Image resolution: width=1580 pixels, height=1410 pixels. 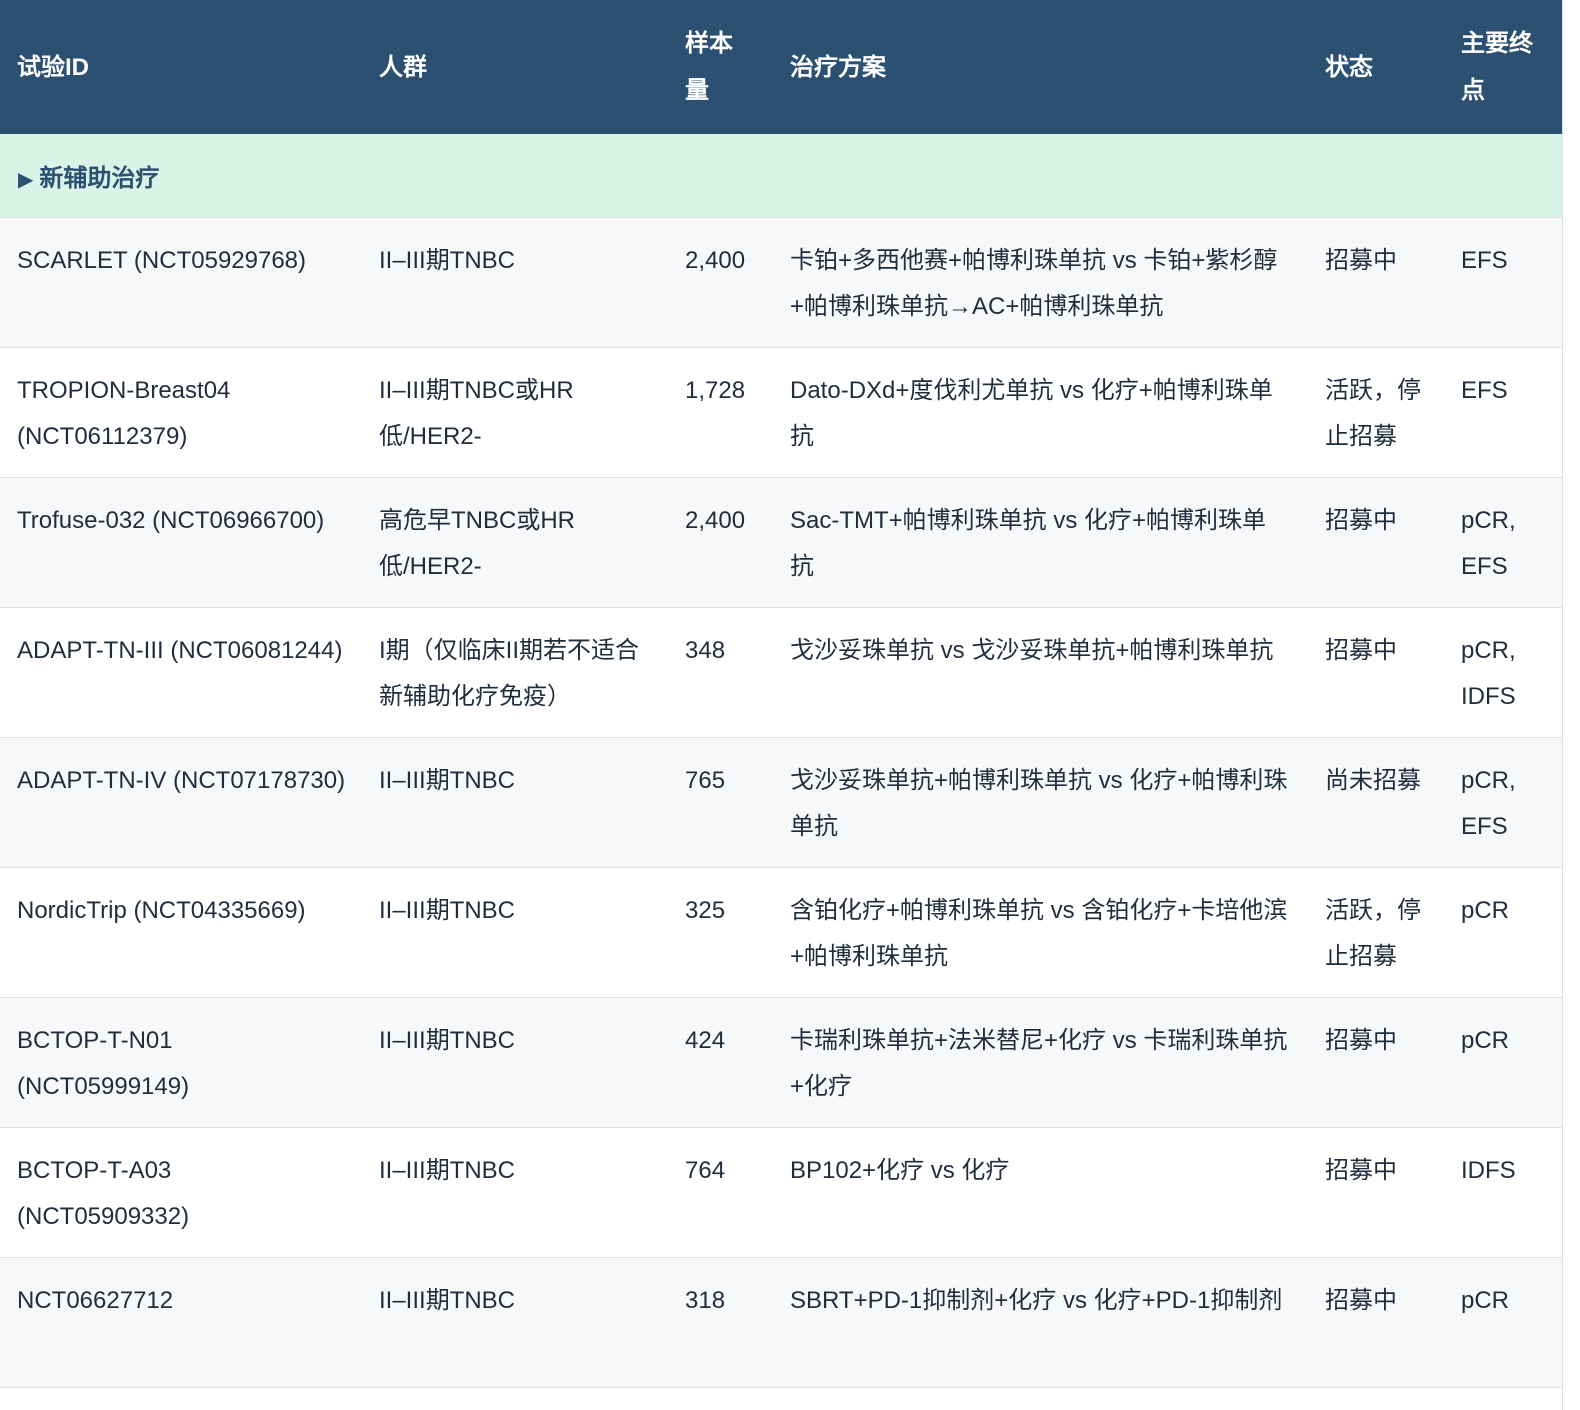 What do you see at coordinates (181, 1322) in the screenshot?
I see `cell-trial-id: NCT06627712` at bounding box center [181, 1322].